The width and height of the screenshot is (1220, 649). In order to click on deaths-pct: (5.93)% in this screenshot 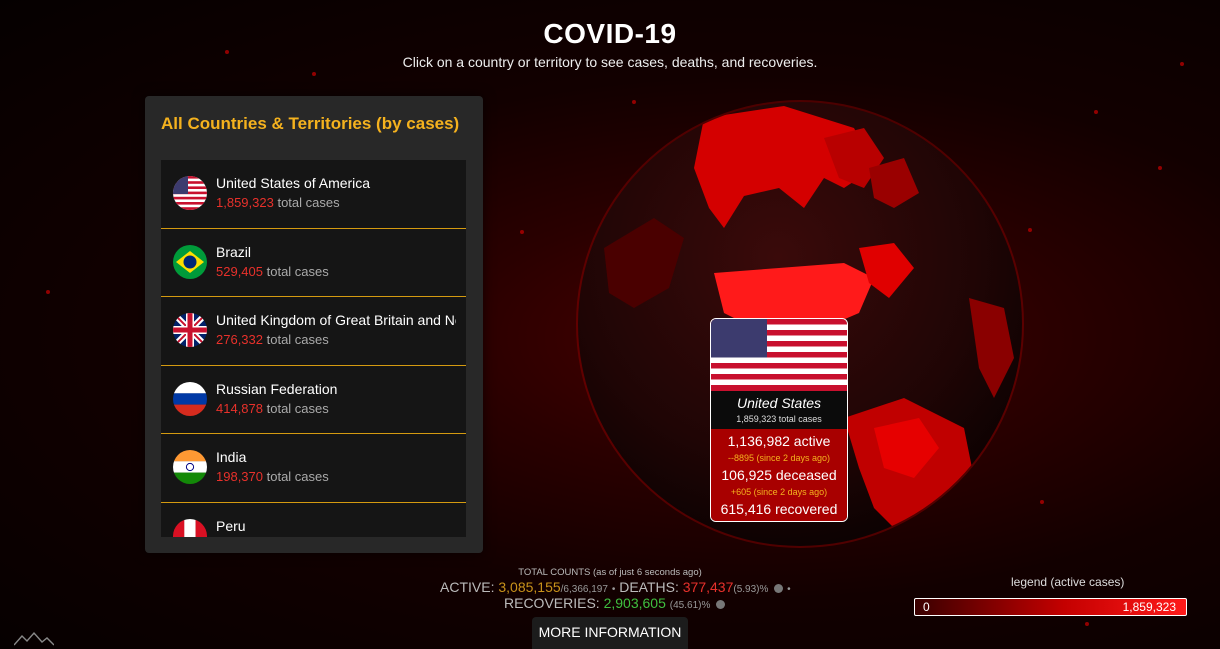, I will do `click(751, 589)`.